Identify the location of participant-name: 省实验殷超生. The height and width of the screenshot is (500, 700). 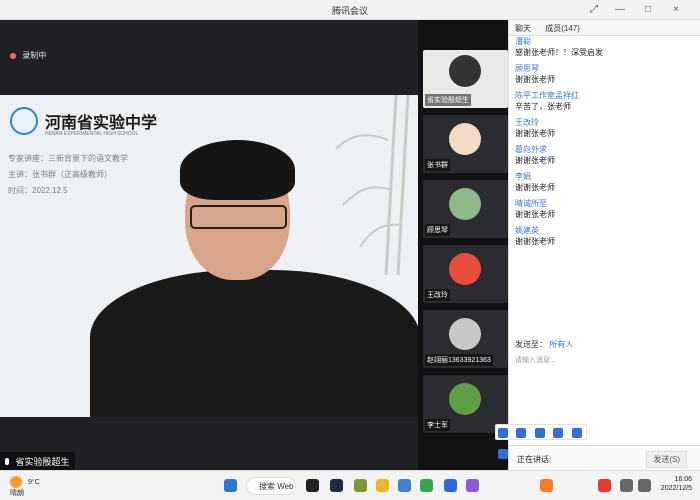
(448, 100).